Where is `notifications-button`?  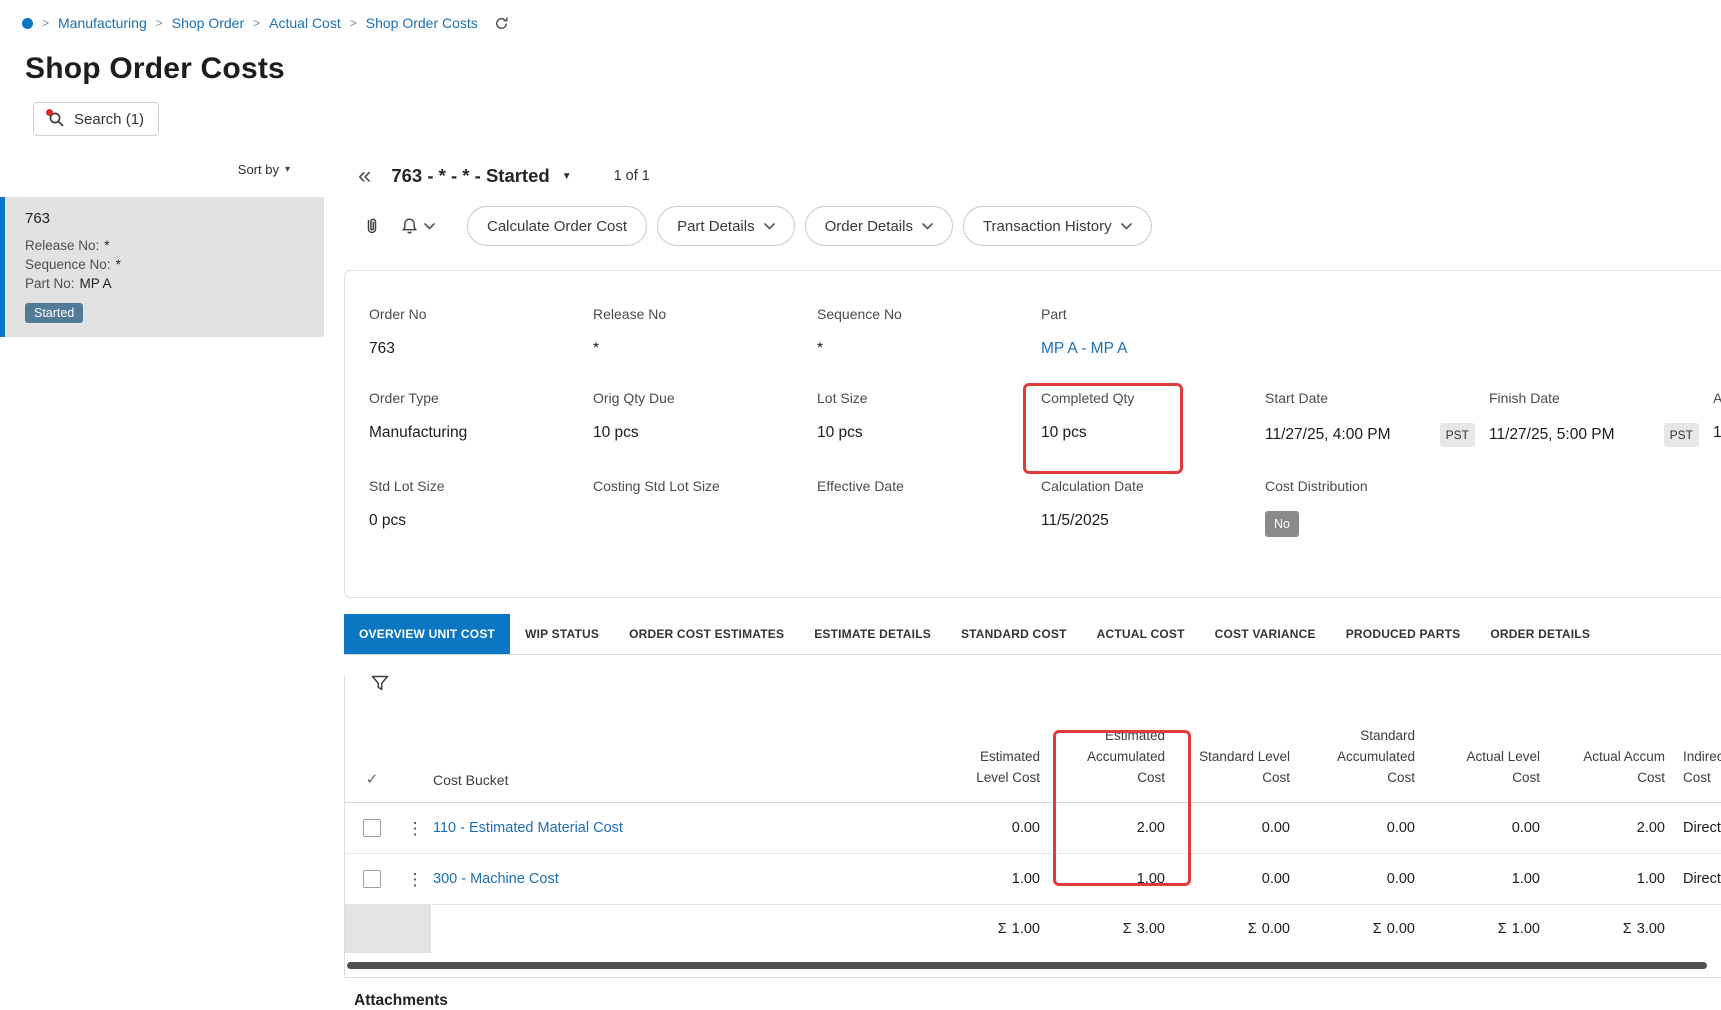
notifications-button is located at coordinates (417, 226).